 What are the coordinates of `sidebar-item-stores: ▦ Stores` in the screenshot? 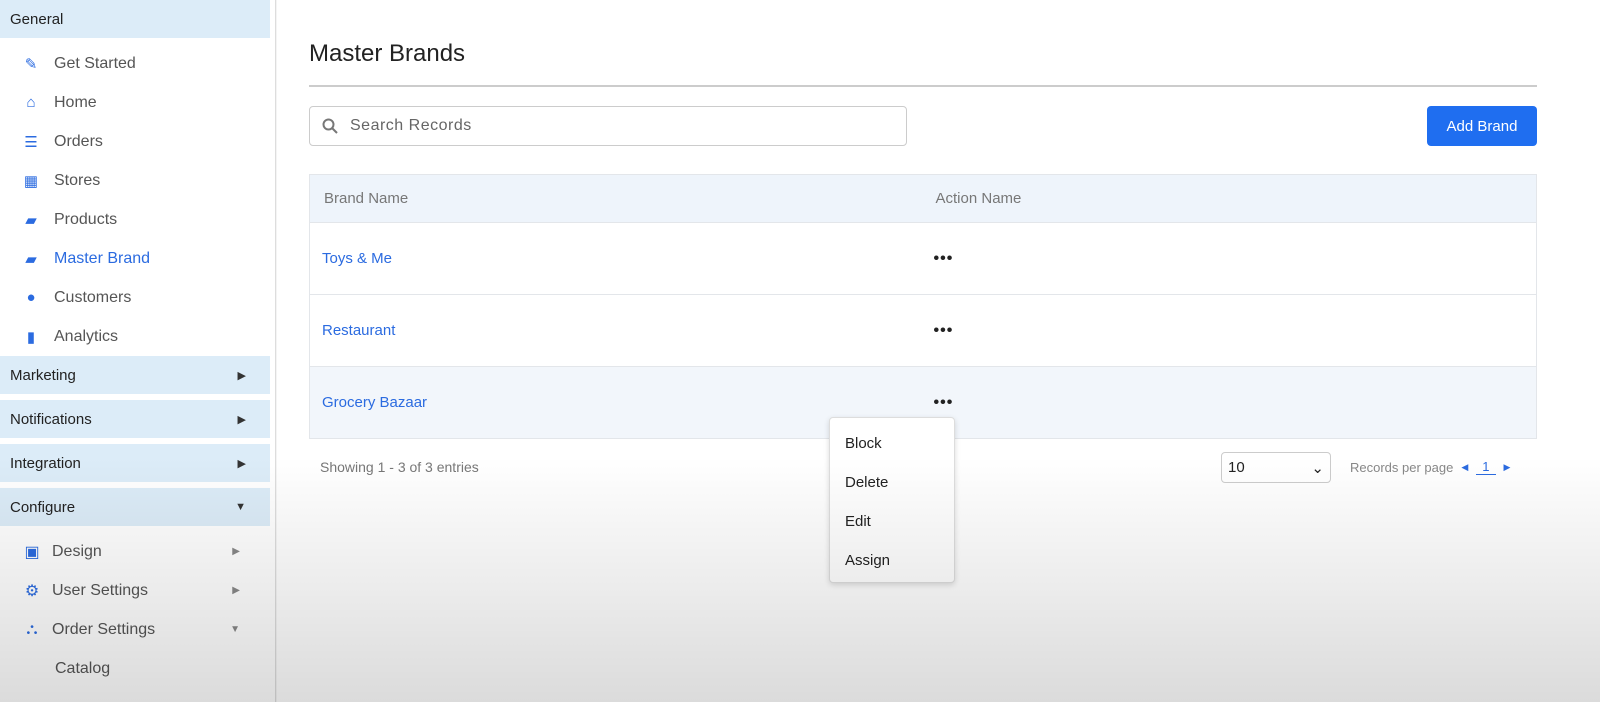 It's located at (137, 180).